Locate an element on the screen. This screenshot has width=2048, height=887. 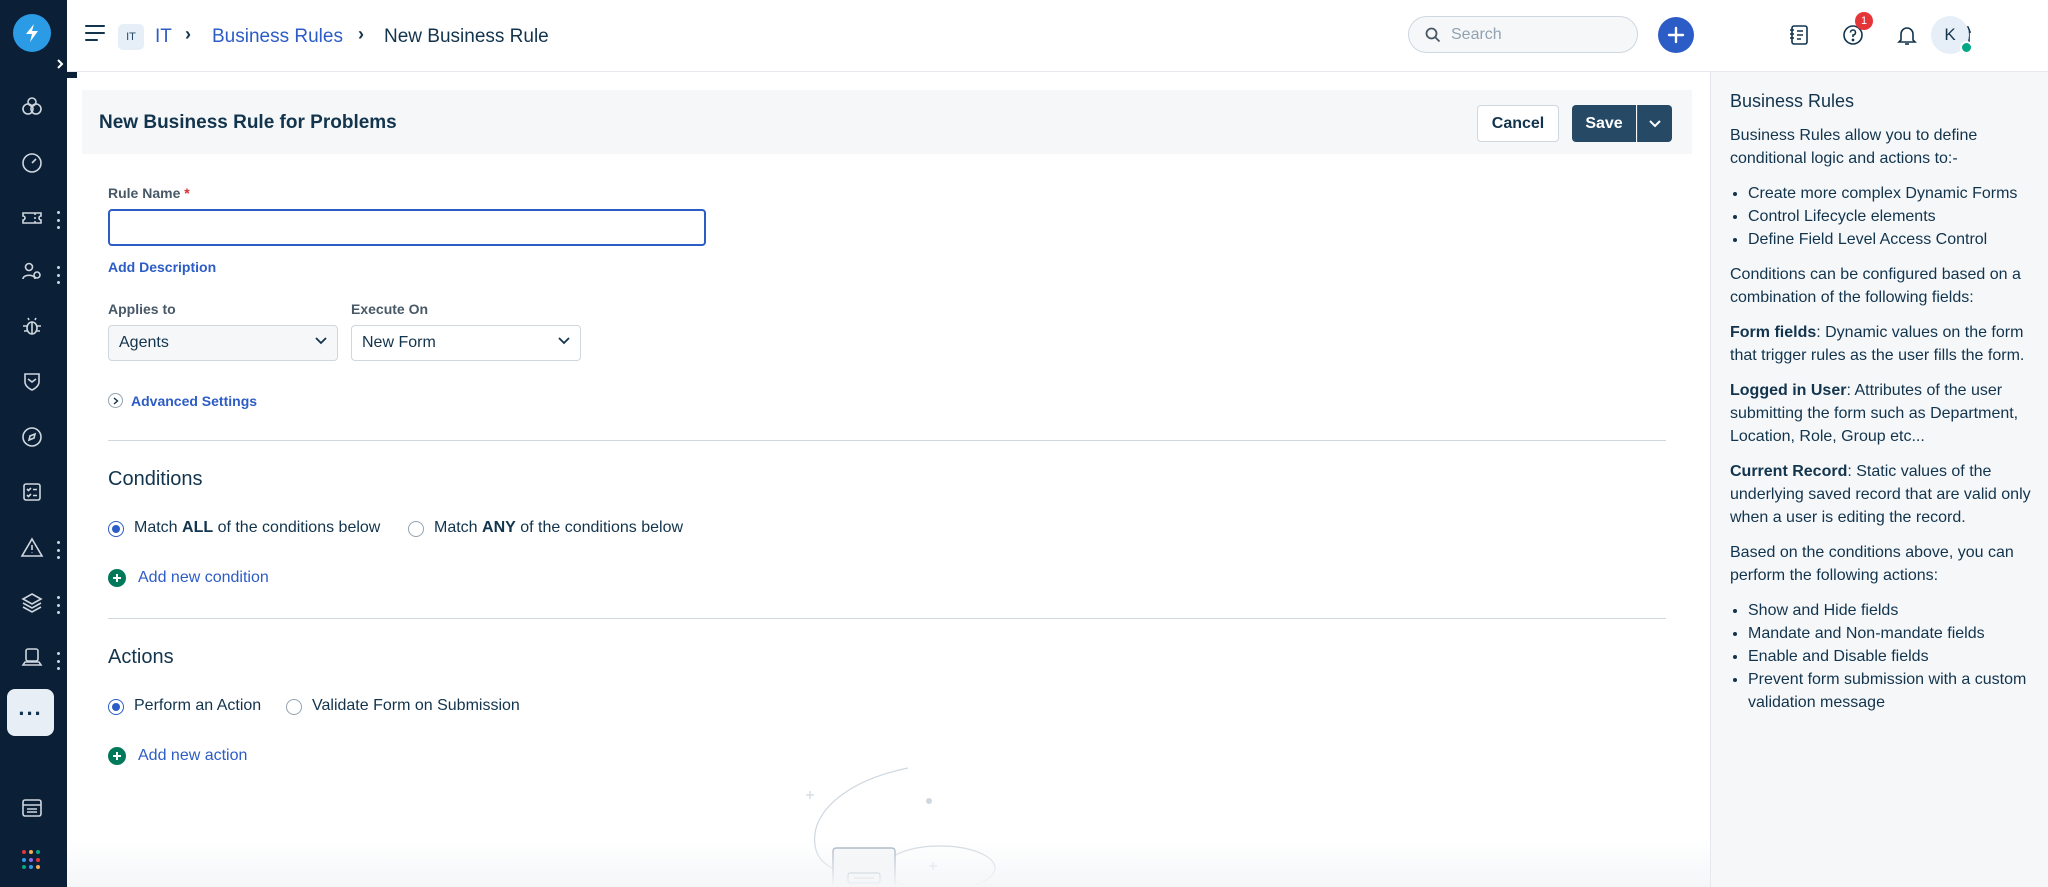
conditions-heading: Conditions is located at coordinates (155, 479).